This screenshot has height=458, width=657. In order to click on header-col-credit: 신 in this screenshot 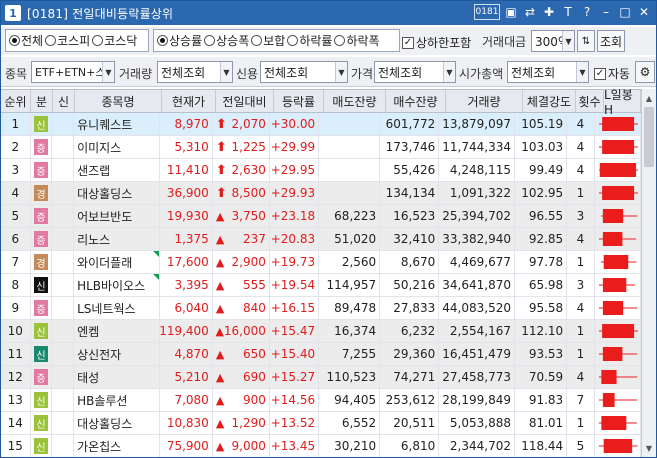, I will do `click(64, 101)`.